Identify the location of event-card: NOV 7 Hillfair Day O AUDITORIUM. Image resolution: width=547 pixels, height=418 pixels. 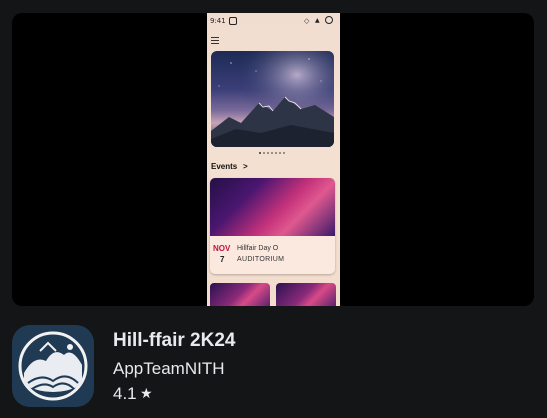
(272, 226).